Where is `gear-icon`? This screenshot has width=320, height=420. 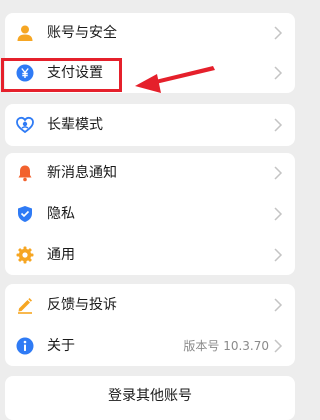 gear-icon is located at coordinates (25, 255).